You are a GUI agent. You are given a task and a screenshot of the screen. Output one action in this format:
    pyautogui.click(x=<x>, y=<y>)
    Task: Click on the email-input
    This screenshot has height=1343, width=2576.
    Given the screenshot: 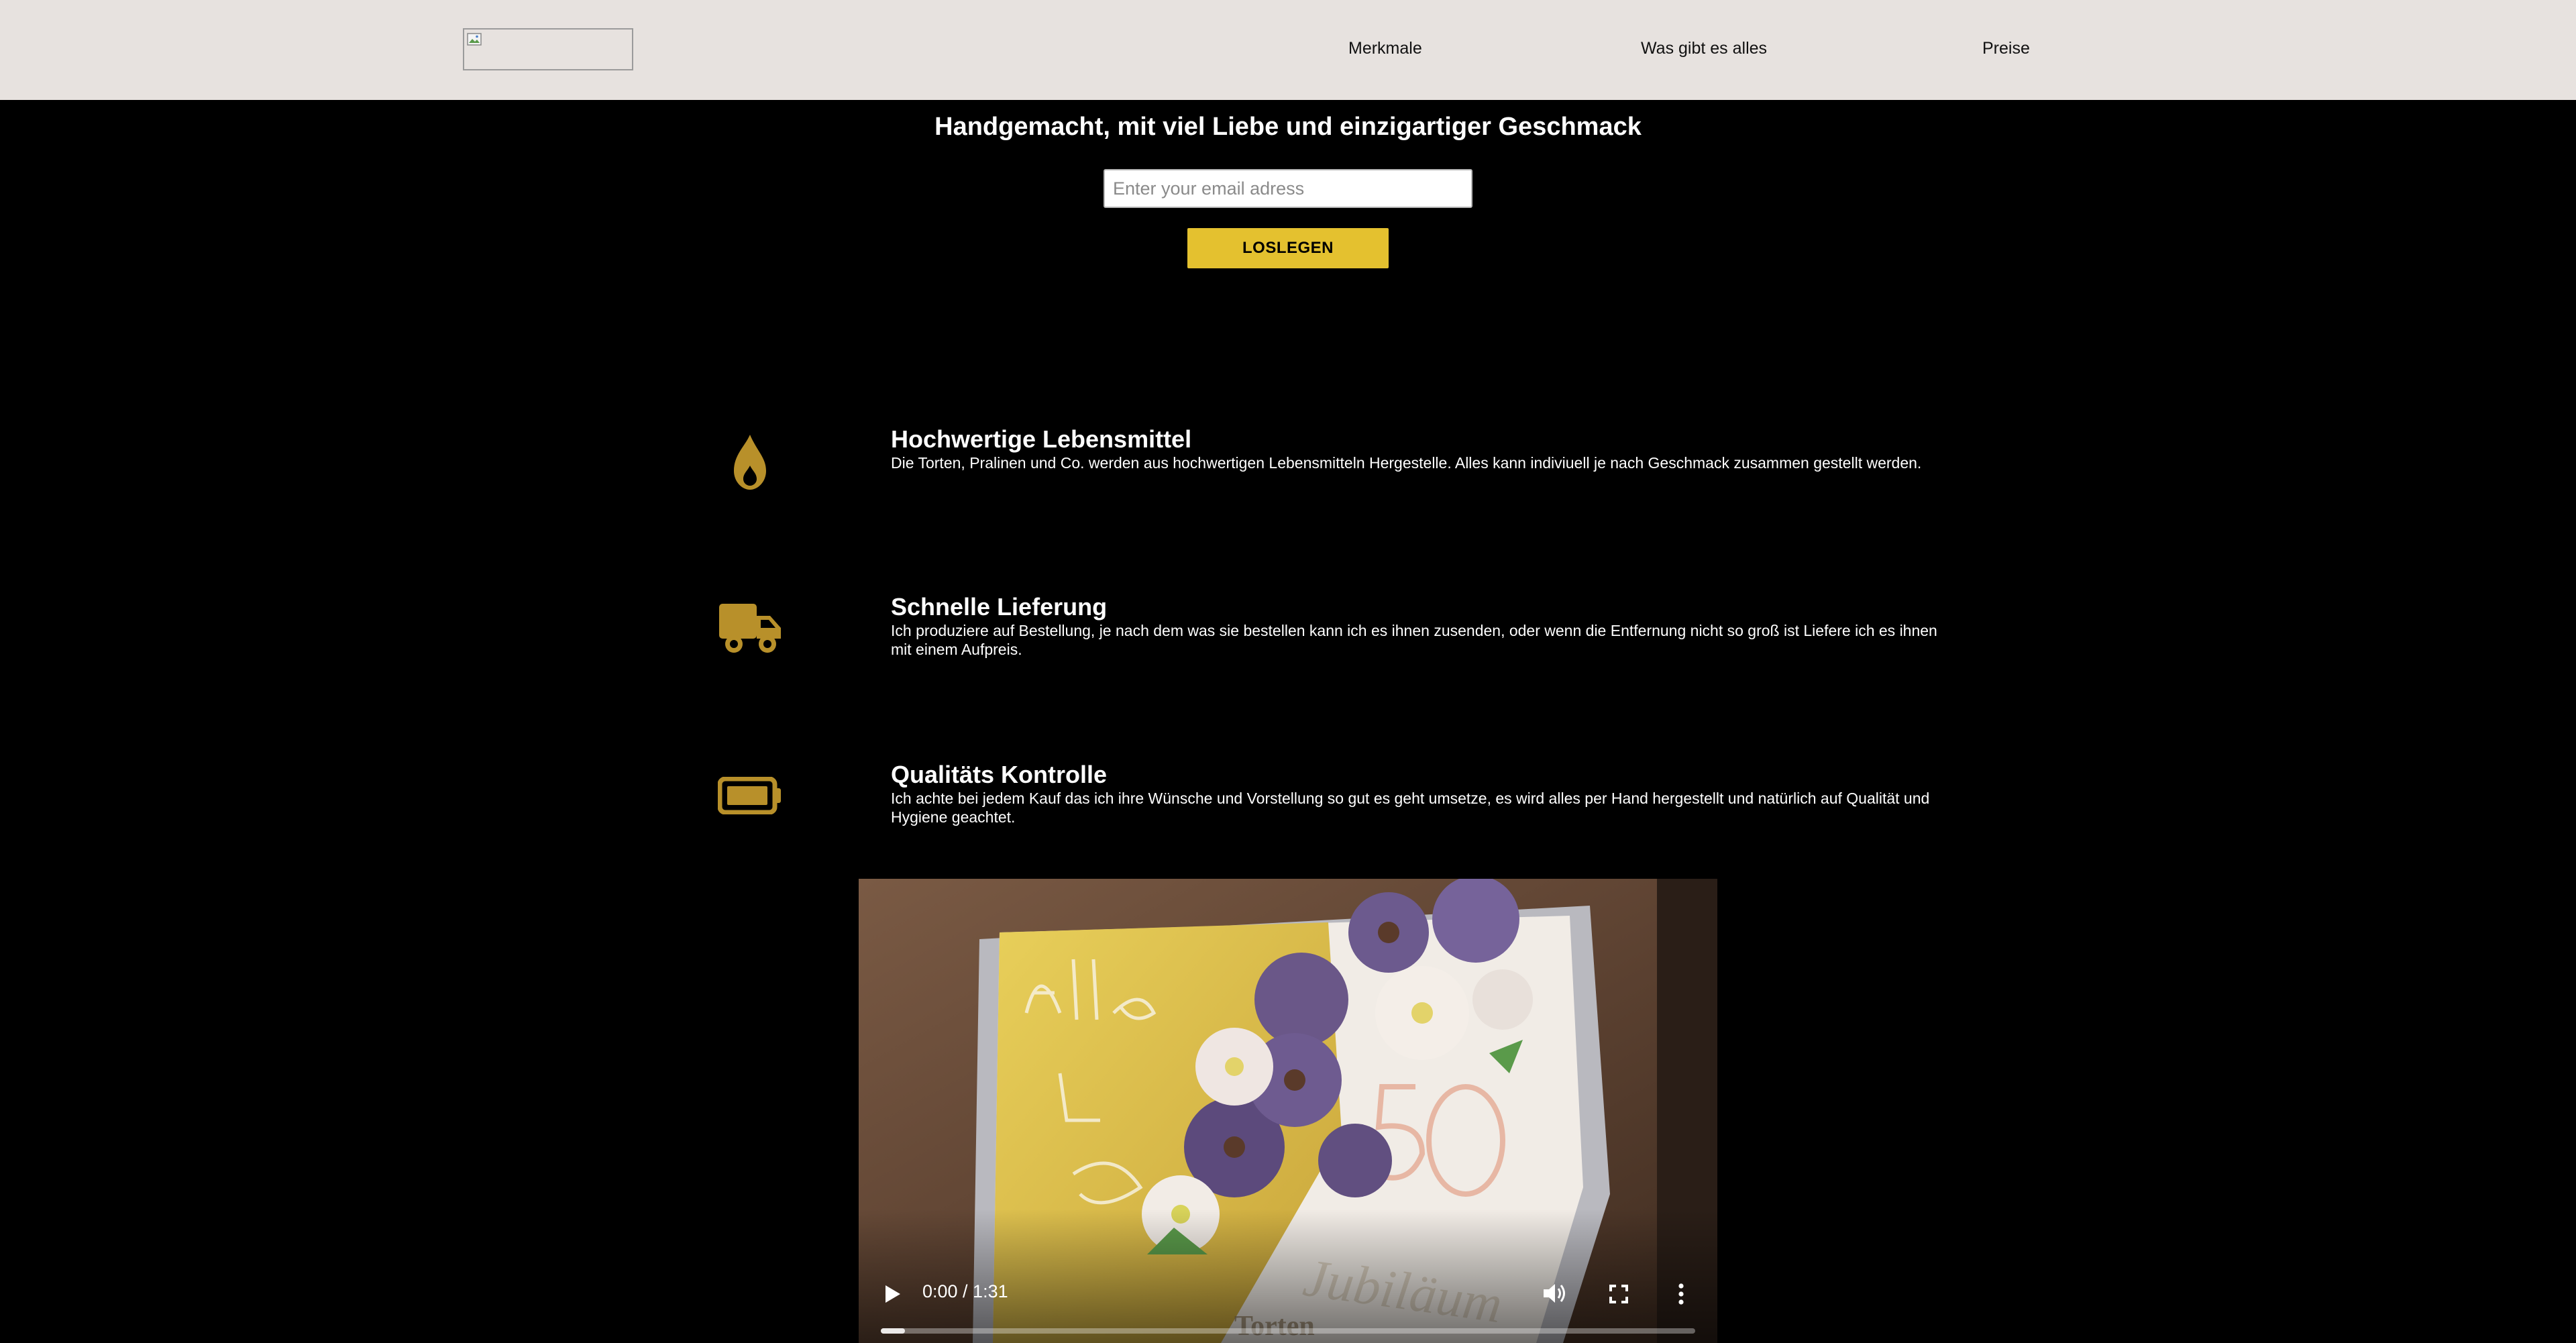 What is the action you would take?
    pyautogui.click(x=1288, y=188)
    